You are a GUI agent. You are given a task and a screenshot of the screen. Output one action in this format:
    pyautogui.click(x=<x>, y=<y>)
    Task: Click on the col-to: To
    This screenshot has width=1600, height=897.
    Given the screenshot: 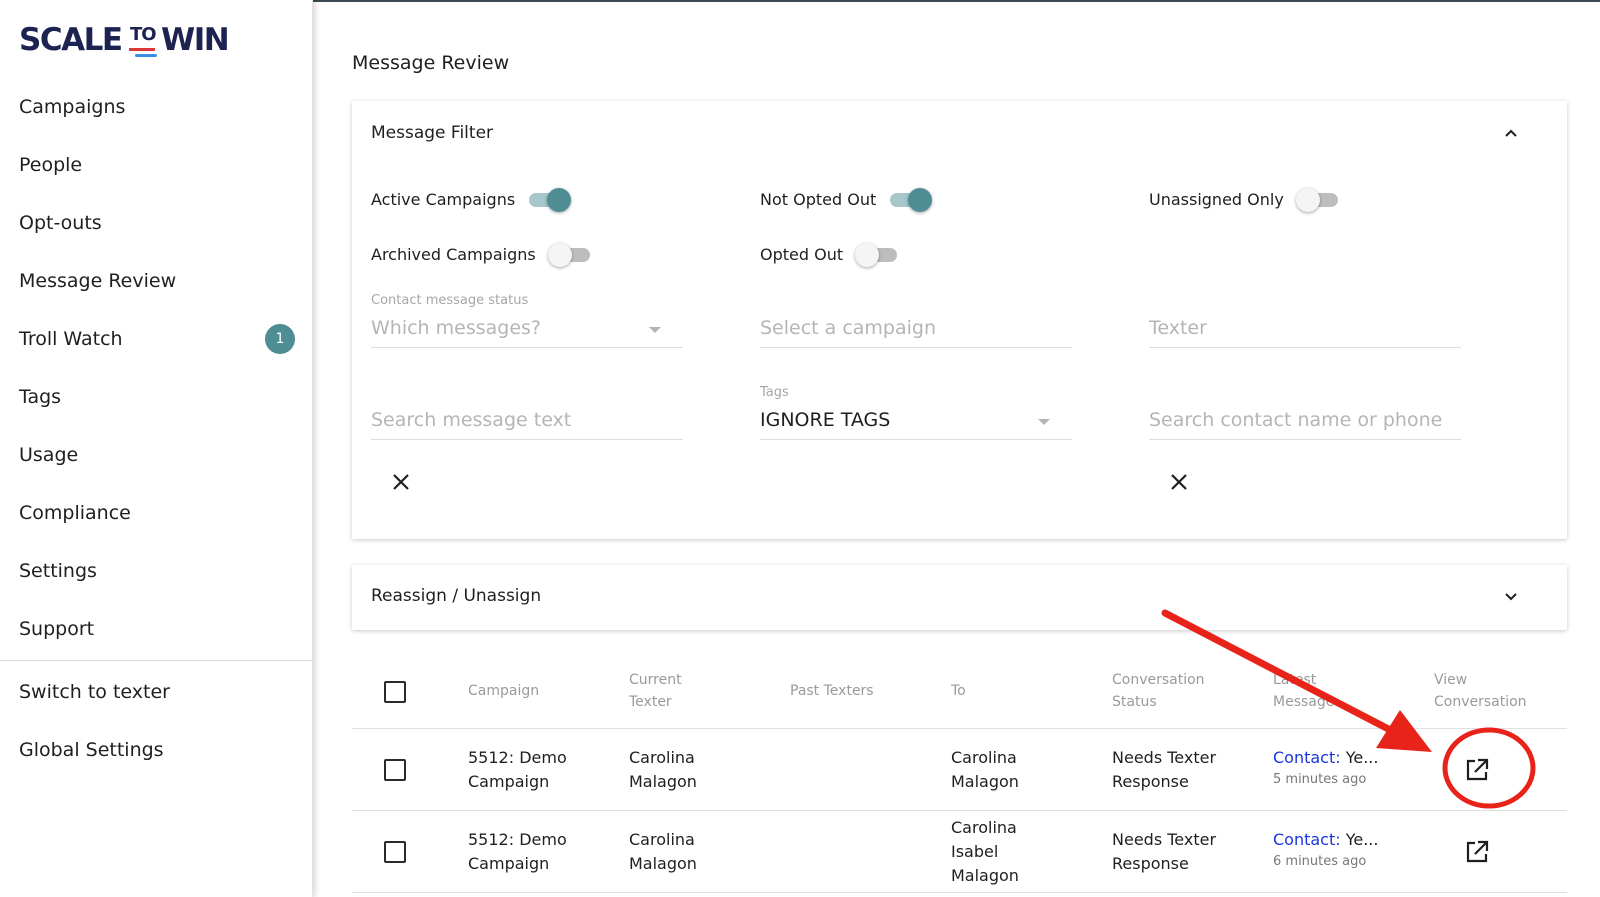 What is the action you would take?
    pyautogui.click(x=958, y=691)
    